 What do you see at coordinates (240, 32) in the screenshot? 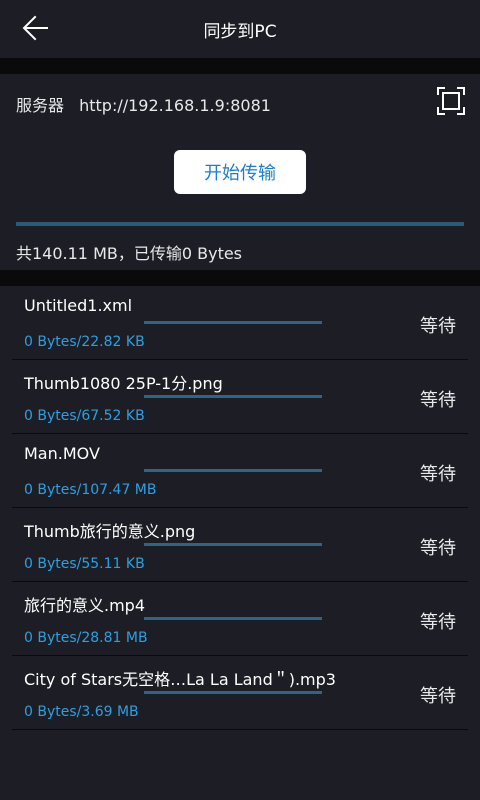
I see `page-title: 同步到PC` at bounding box center [240, 32].